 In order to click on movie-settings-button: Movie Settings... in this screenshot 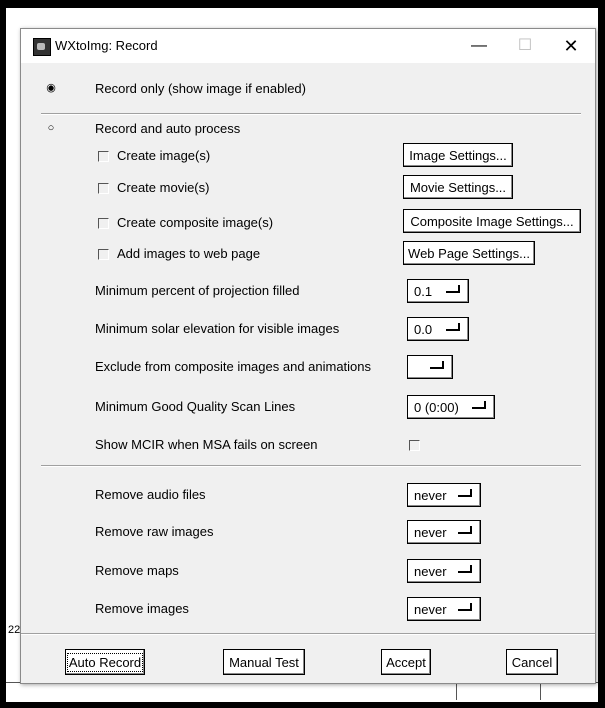, I will do `click(458, 187)`.